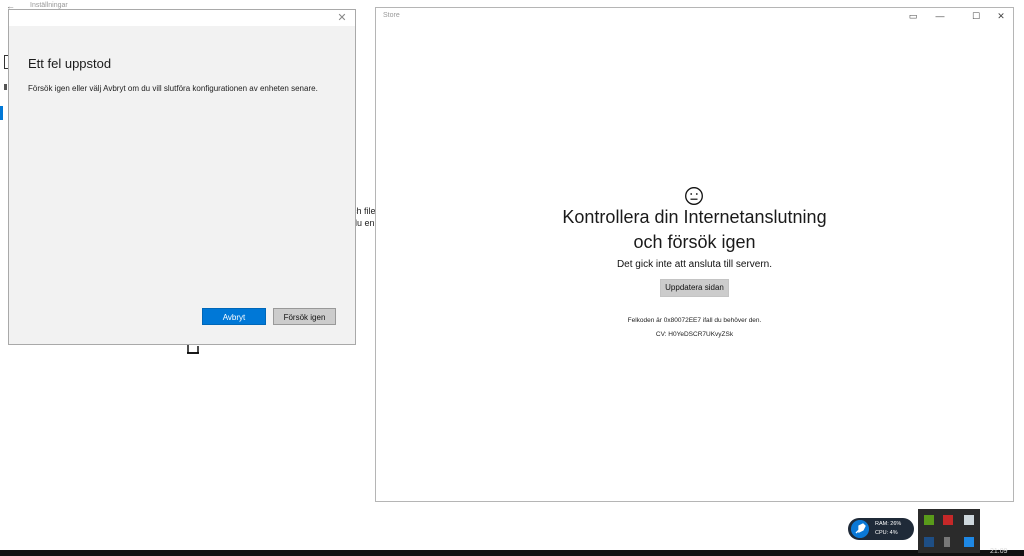 The height and width of the screenshot is (556, 1024). Describe the element at coordinates (694, 217) in the screenshot. I see `store-error-heading: Kontrollera din Internetanslutning` at that location.